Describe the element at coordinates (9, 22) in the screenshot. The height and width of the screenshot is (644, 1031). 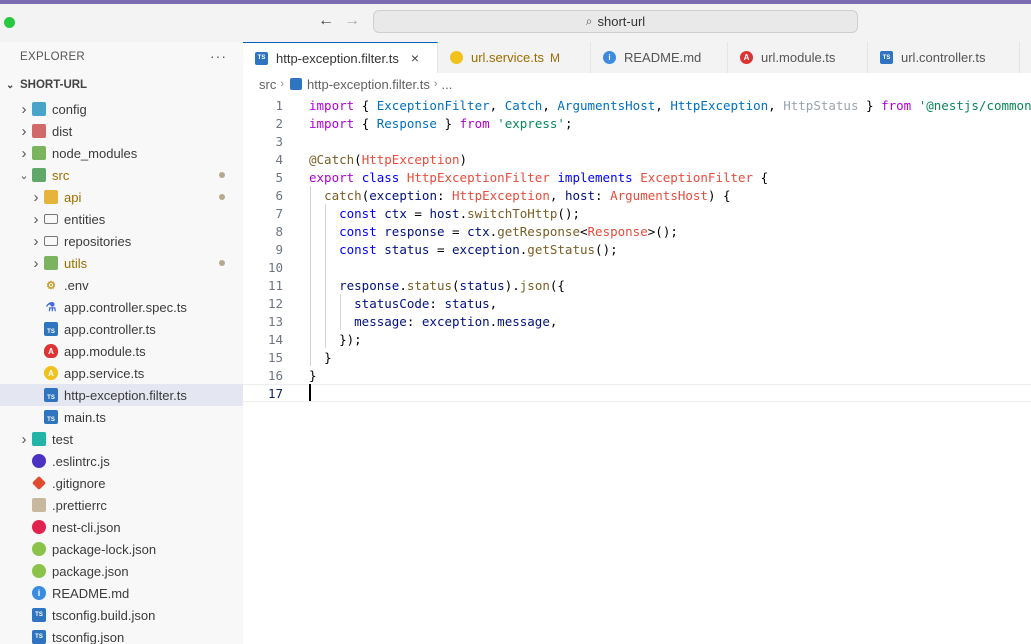
I see `window-control-icon` at that location.